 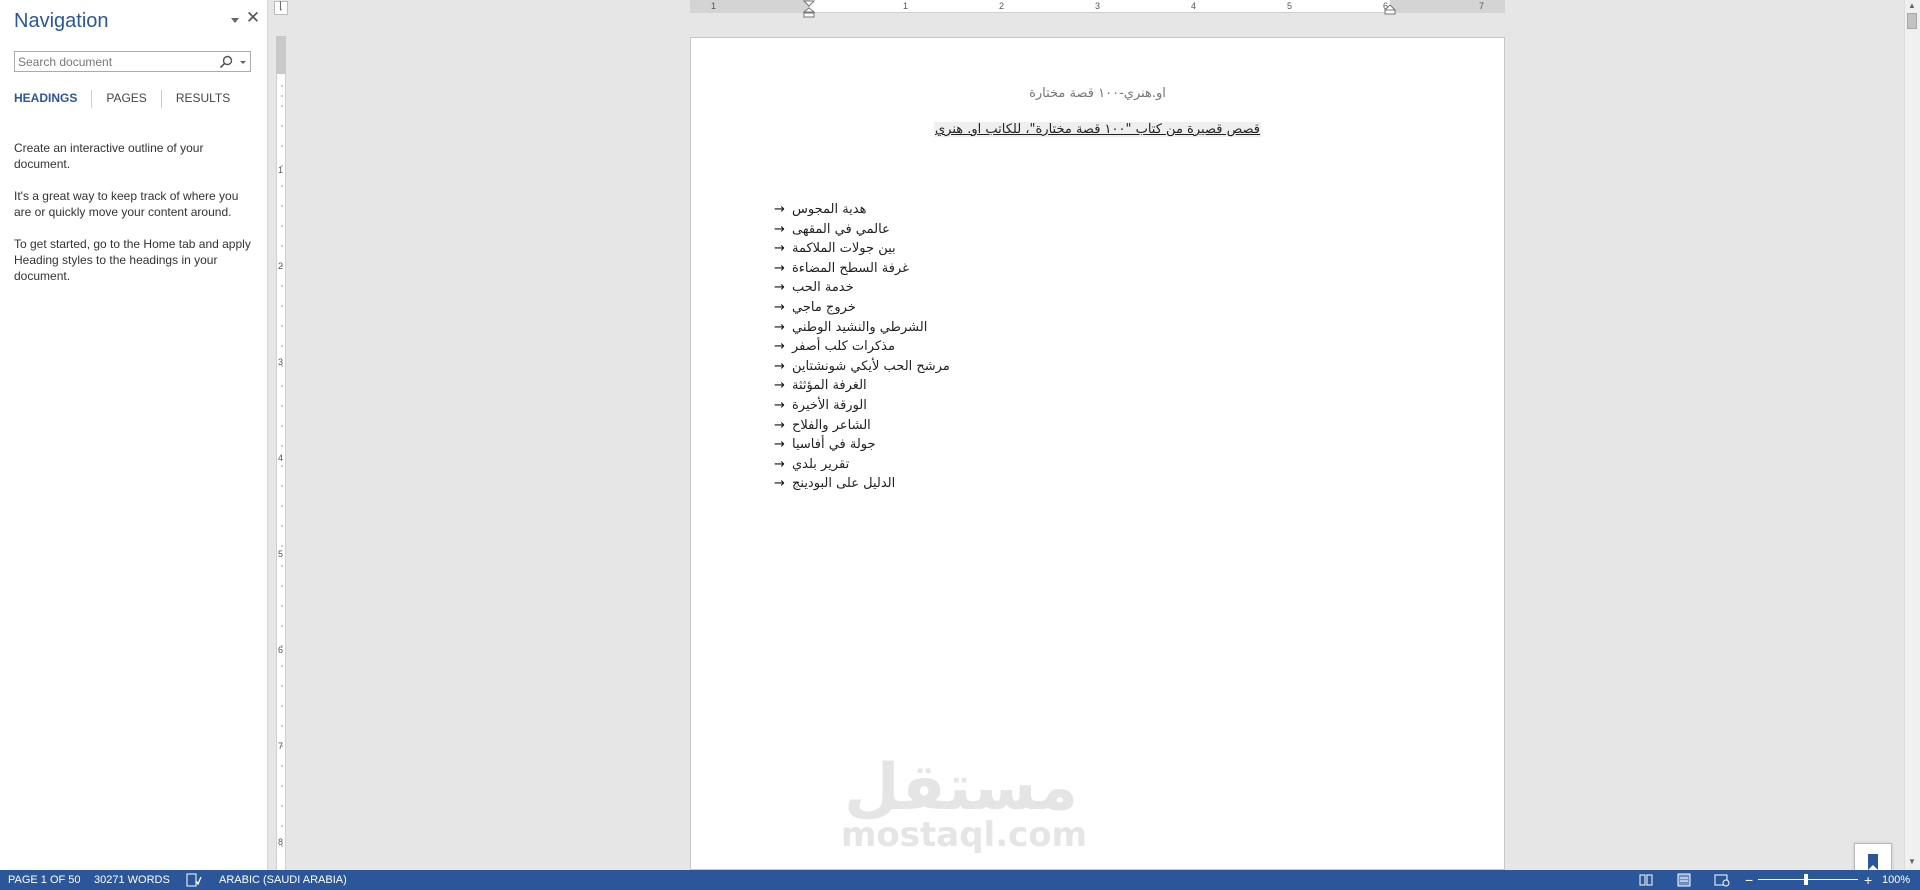 What do you see at coordinates (1447, 6) in the screenshot?
I see `horizontal-ruler-right-margin` at bounding box center [1447, 6].